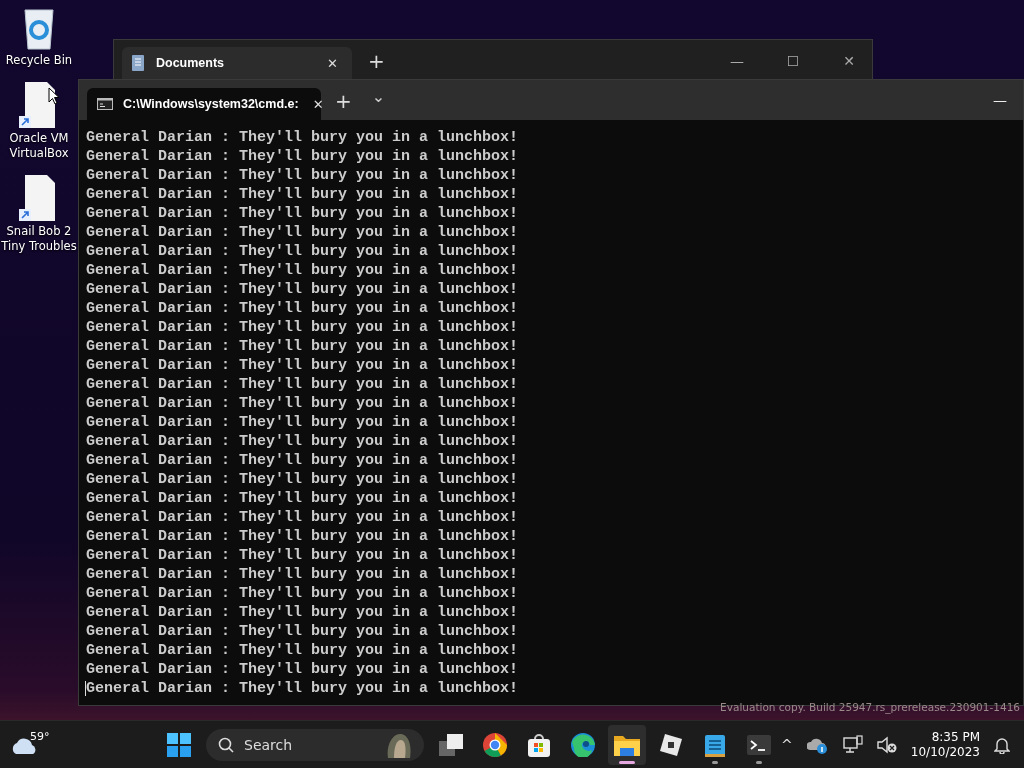 Image resolution: width=1024 pixels, height=768 pixels. I want to click on mouse-pointer-icon, so click(54, 96).